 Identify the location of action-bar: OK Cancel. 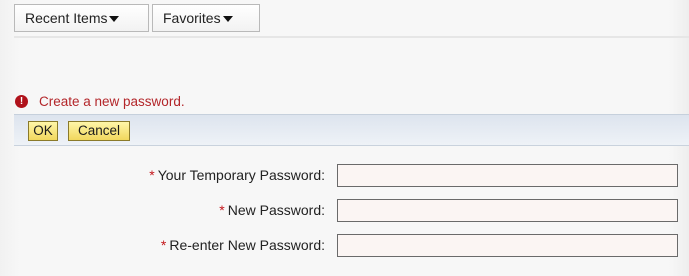
(351, 130).